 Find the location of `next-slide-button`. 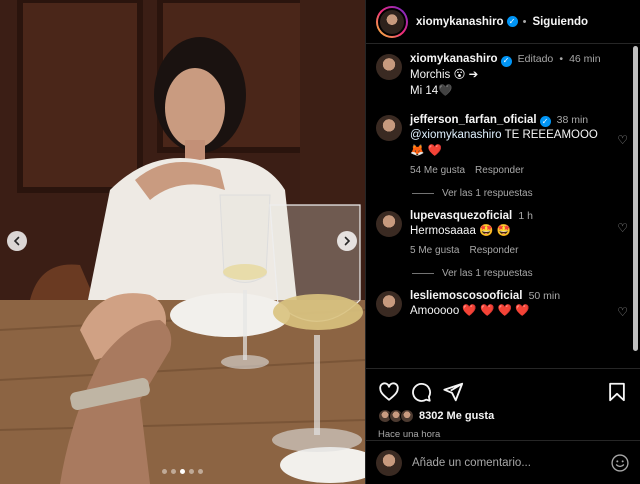

next-slide-button is located at coordinates (347, 241).